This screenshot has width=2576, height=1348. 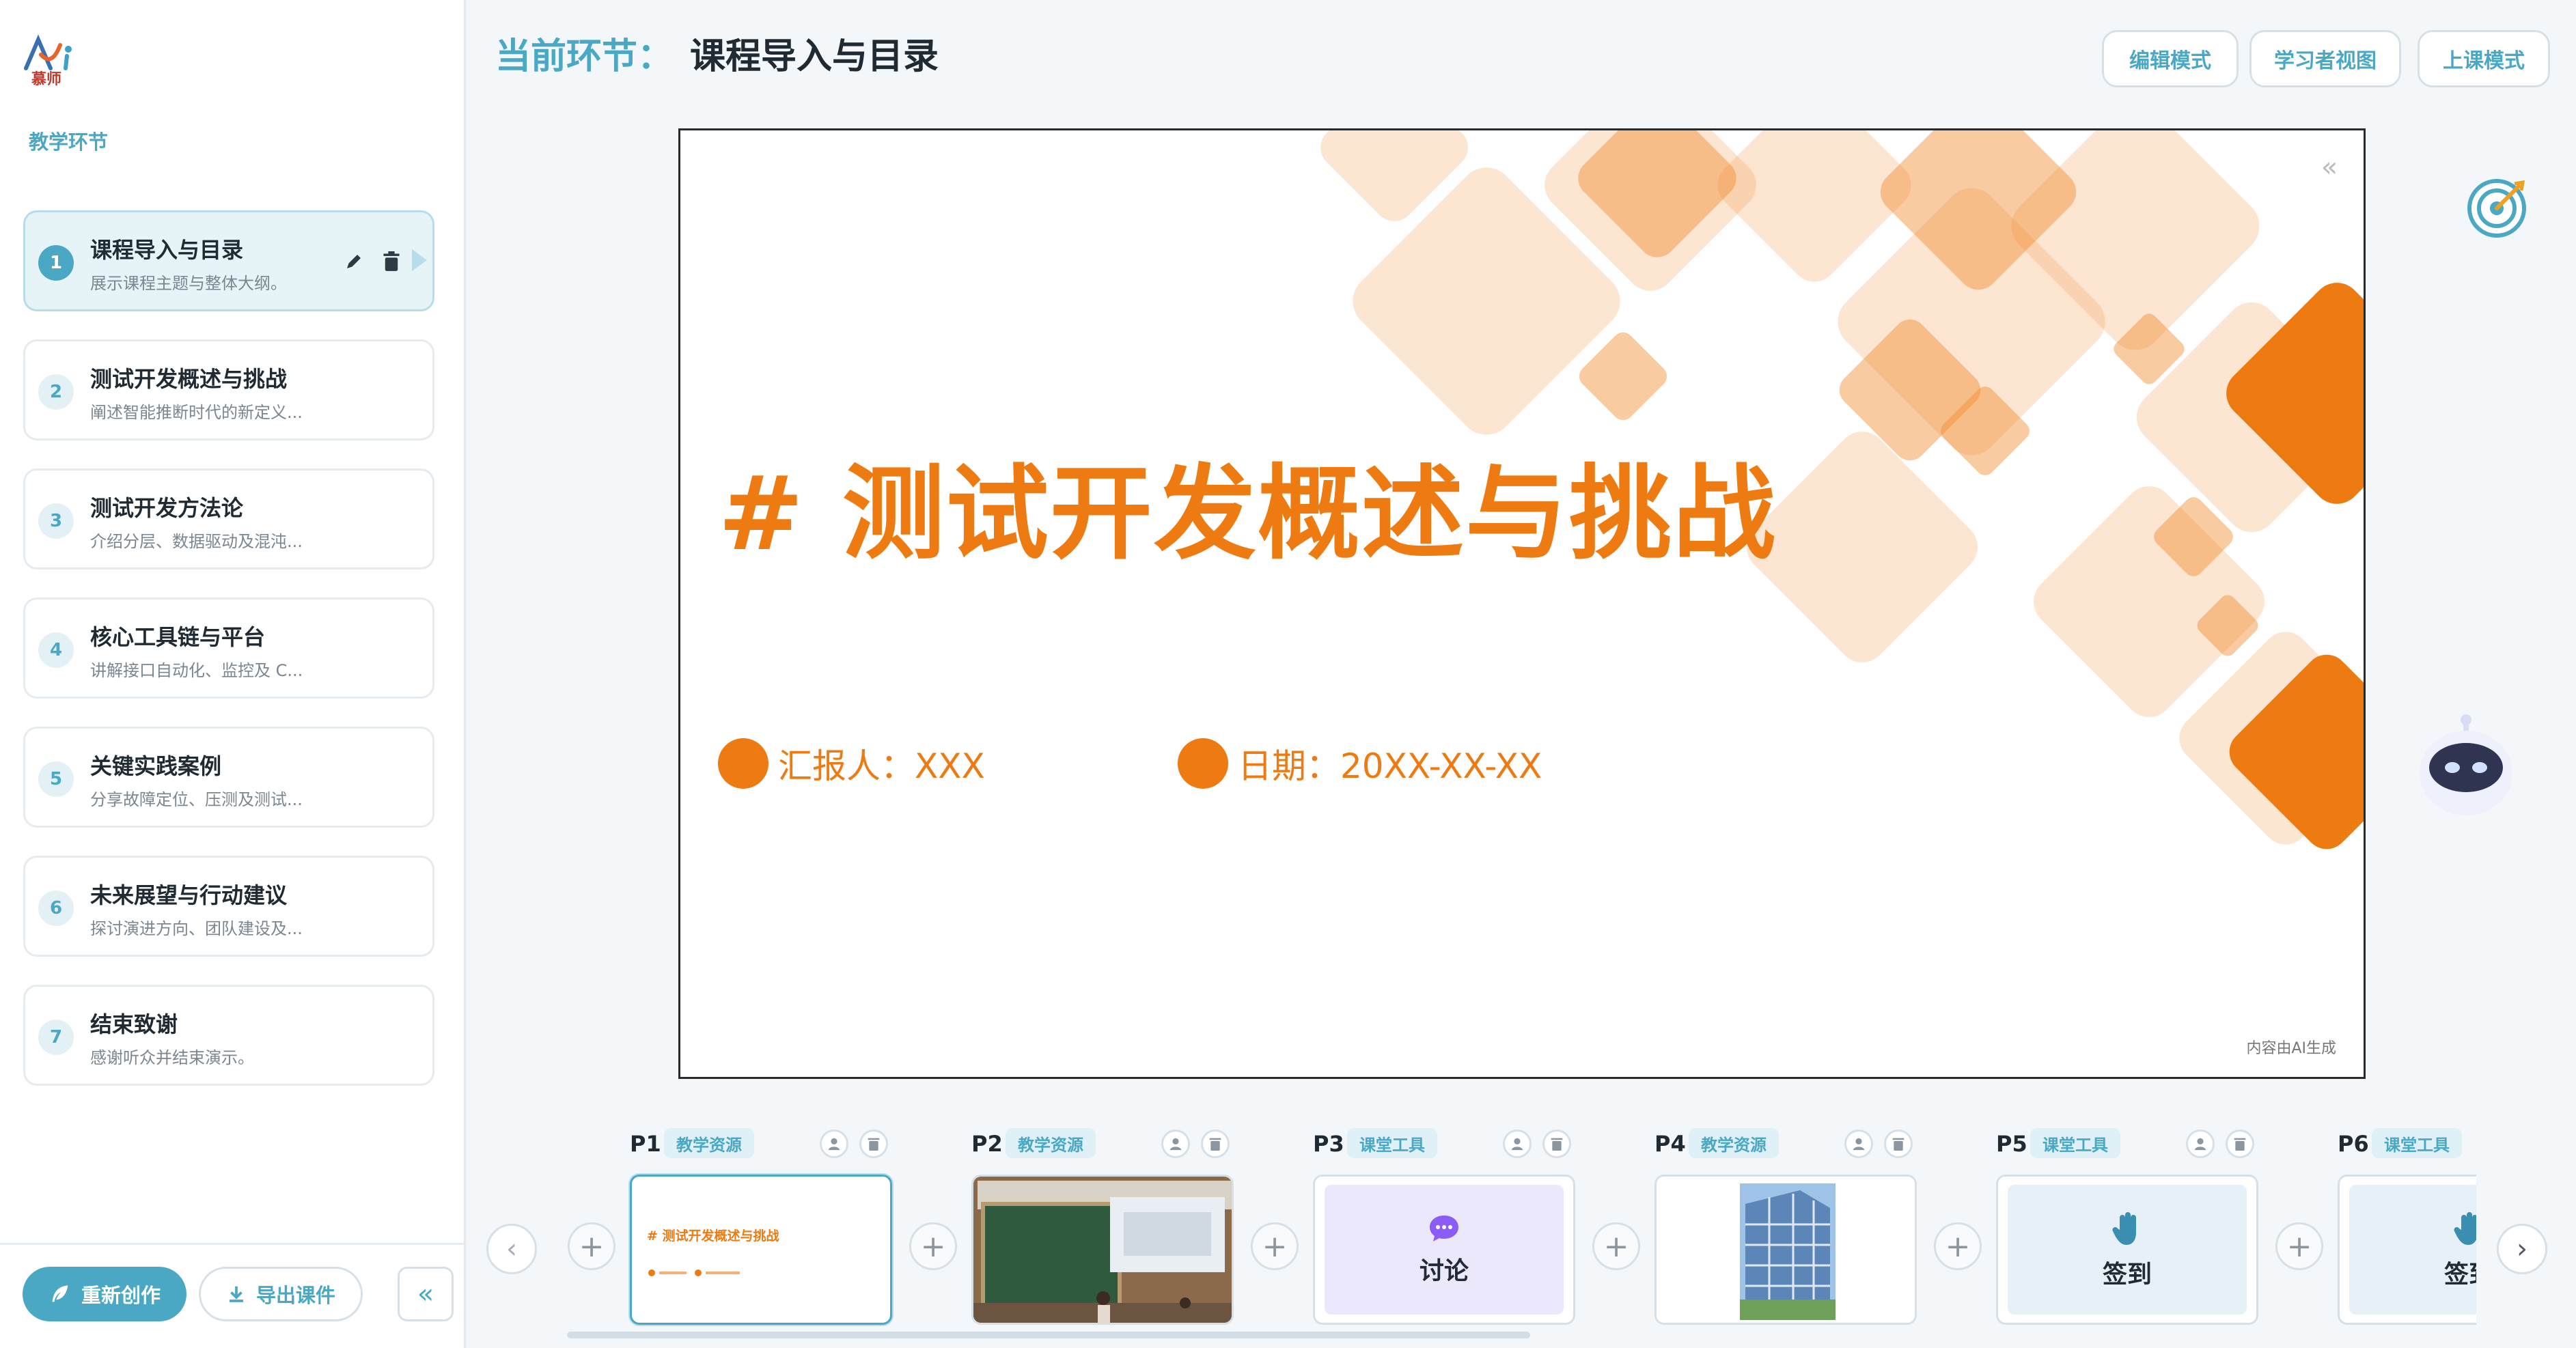 What do you see at coordinates (2354, 1144) in the screenshot?
I see `page-label: P6` at bounding box center [2354, 1144].